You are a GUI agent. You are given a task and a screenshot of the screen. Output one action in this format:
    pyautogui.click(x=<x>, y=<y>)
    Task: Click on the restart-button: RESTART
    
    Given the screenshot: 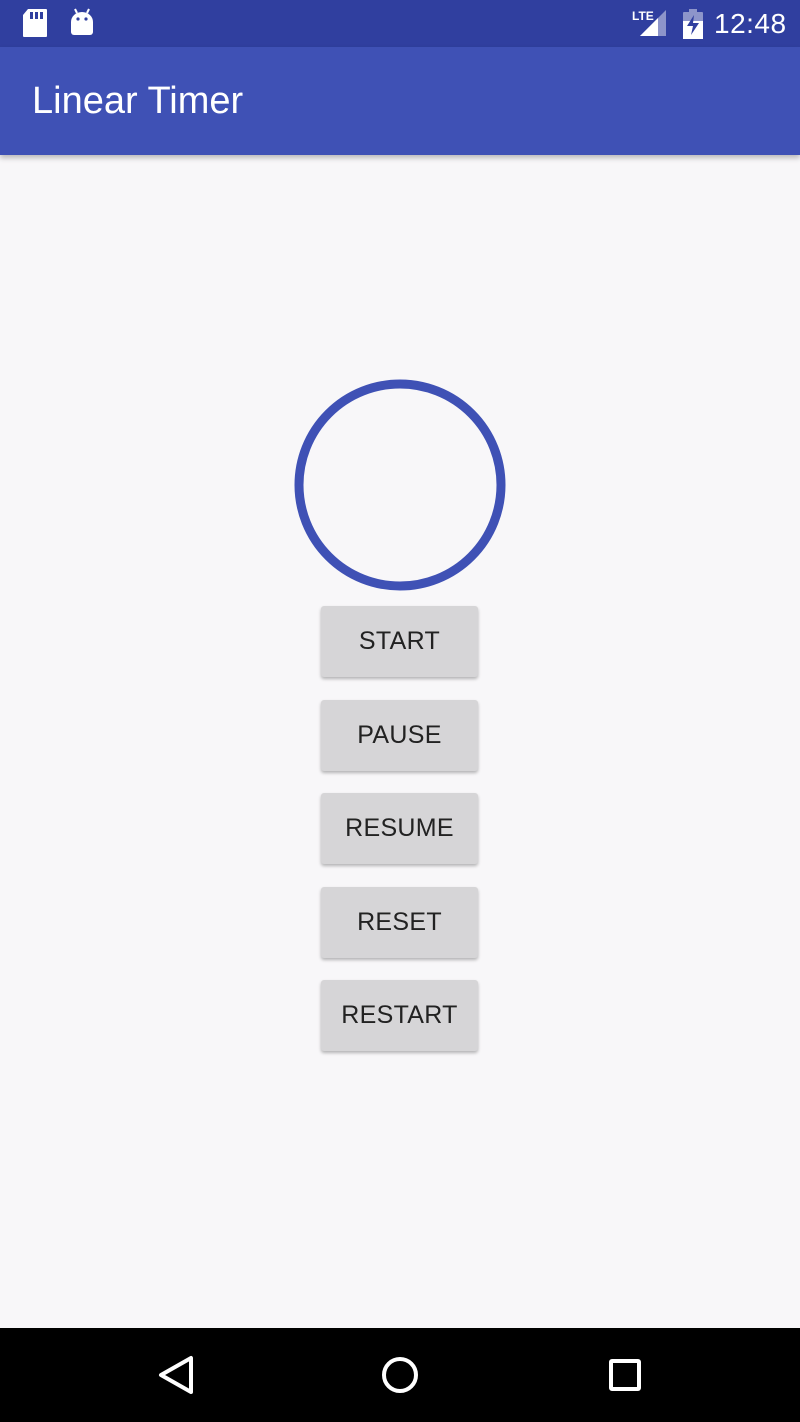 What is the action you would take?
    pyautogui.click(x=399, y=1015)
    